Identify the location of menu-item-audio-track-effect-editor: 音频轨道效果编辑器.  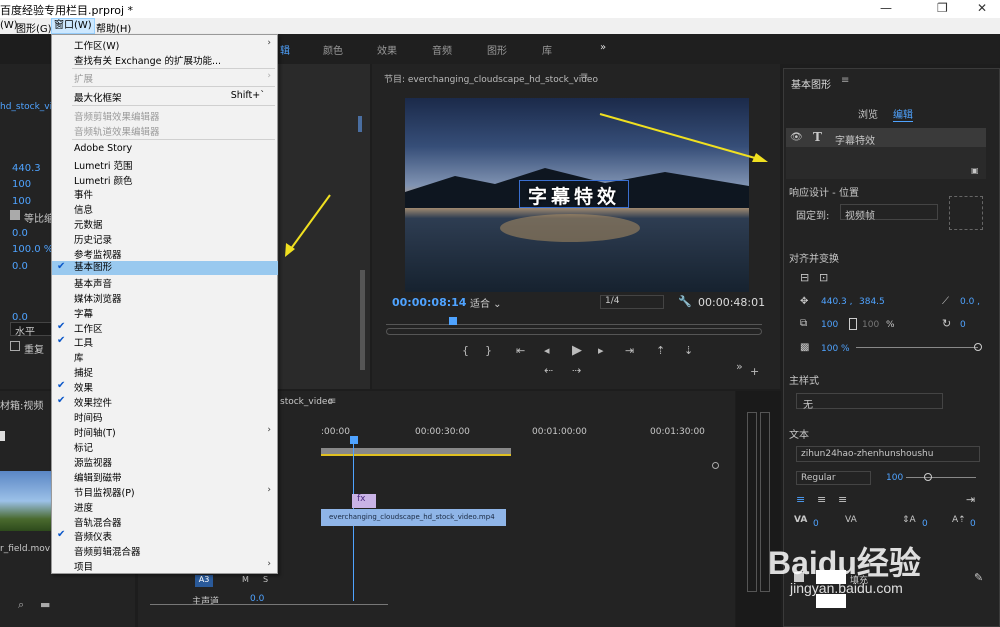
(117, 132).